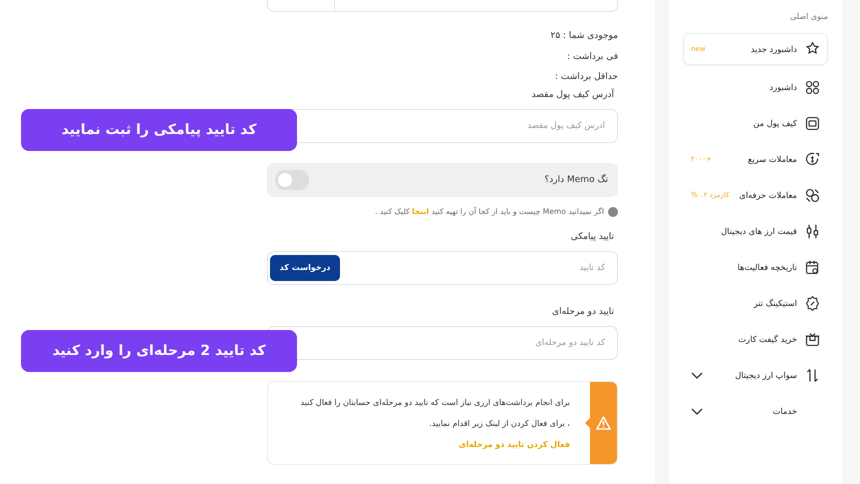 This screenshot has width=860, height=484. What do you see at coordinates (442, 343) in the screenshot?
I see `input-field: کد تایید دو مرحله‌ای` at bounding box center [442, 343].